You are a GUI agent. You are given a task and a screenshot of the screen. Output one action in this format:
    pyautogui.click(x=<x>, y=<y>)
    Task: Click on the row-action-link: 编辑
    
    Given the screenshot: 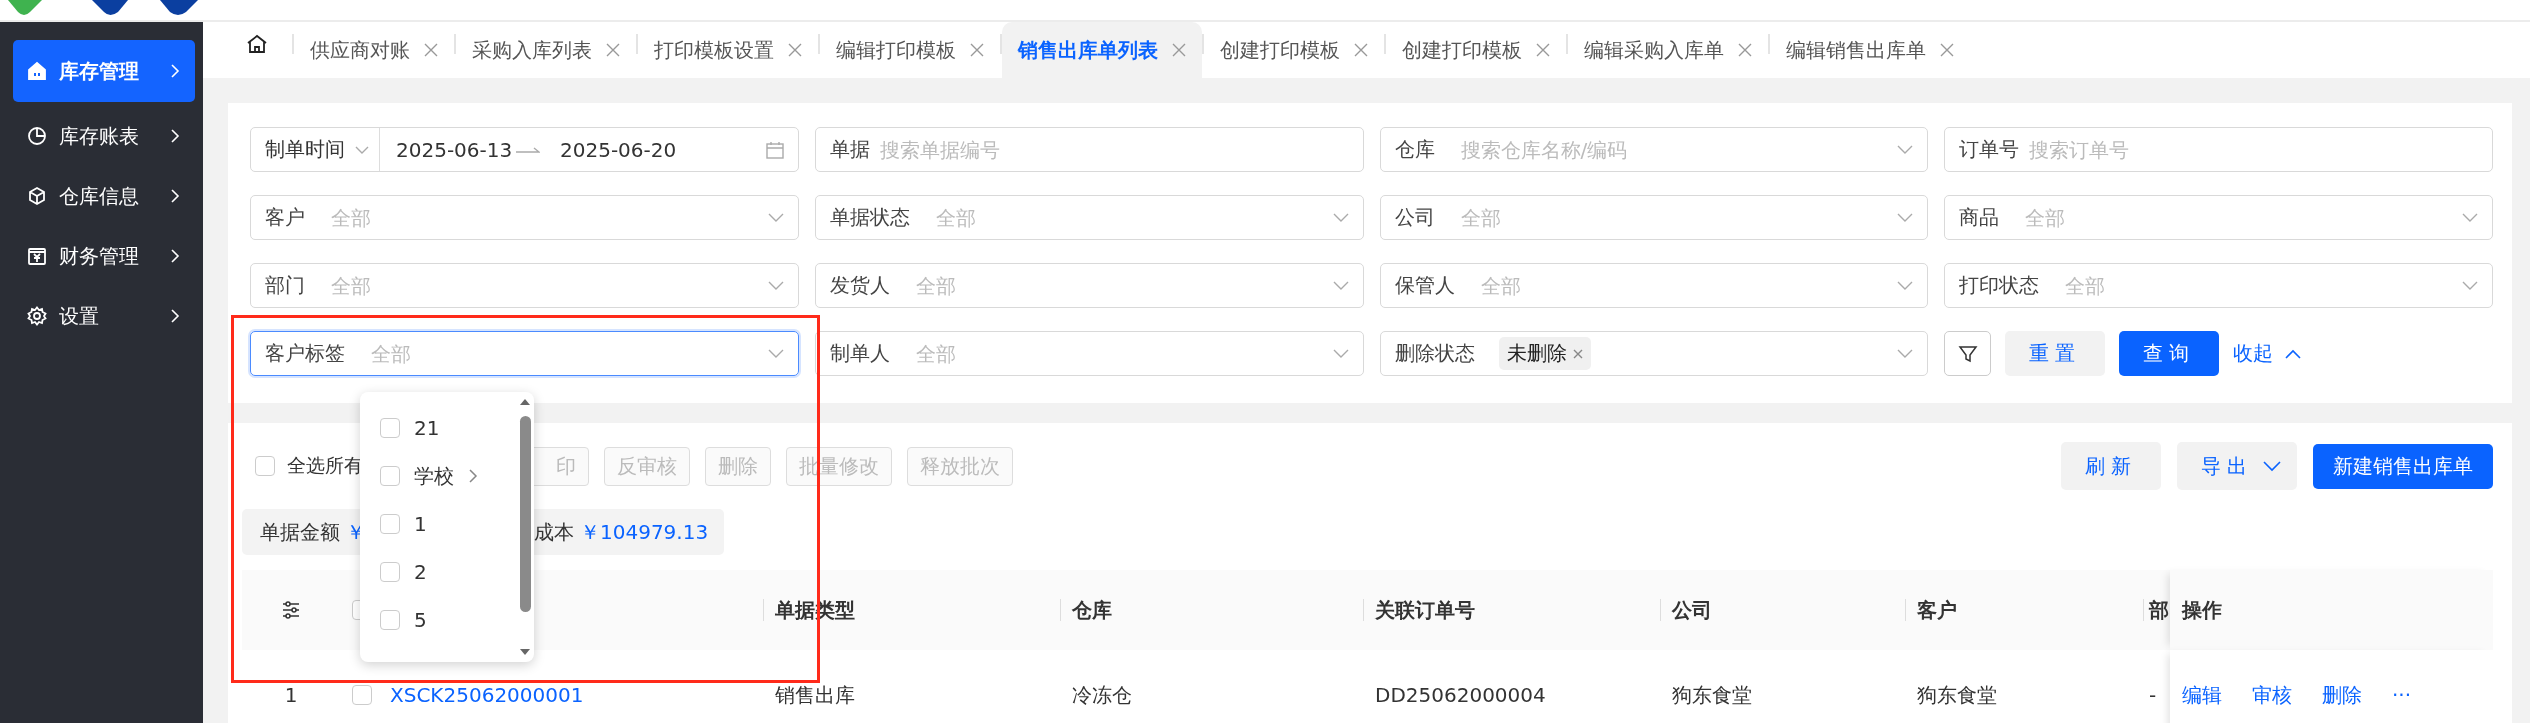 What is the action you would take?
    pyautogui.click(x=2202, y=695)
    